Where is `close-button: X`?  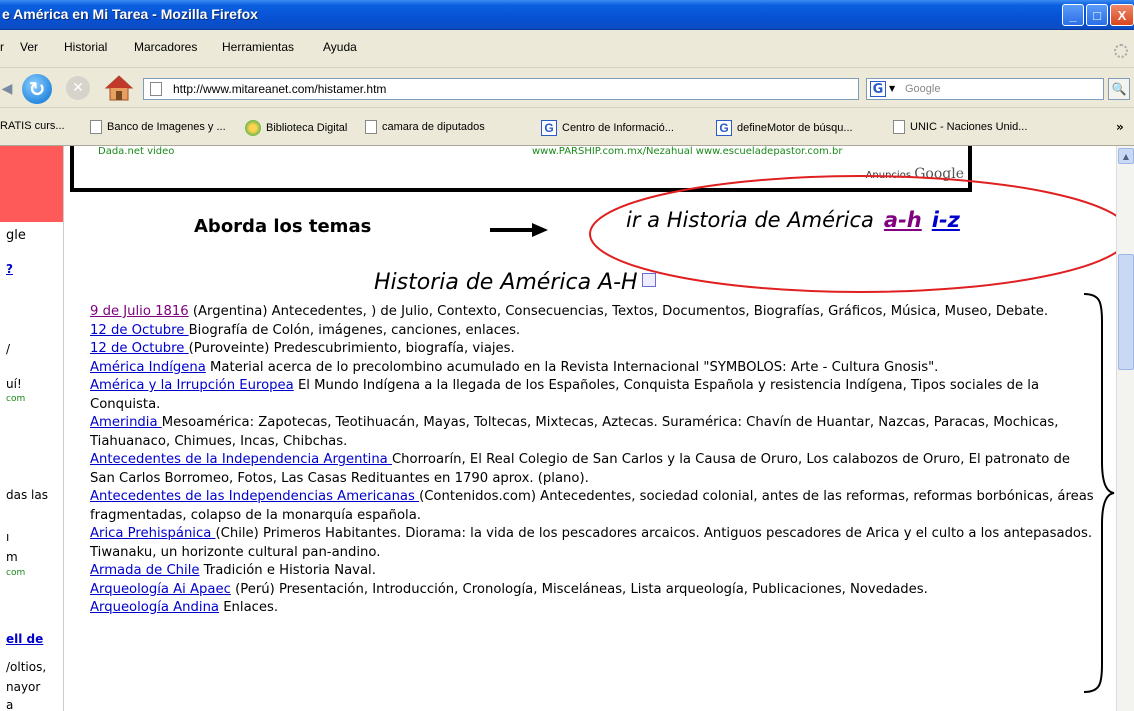
close-button: X is located at coordinates (1122, 15).